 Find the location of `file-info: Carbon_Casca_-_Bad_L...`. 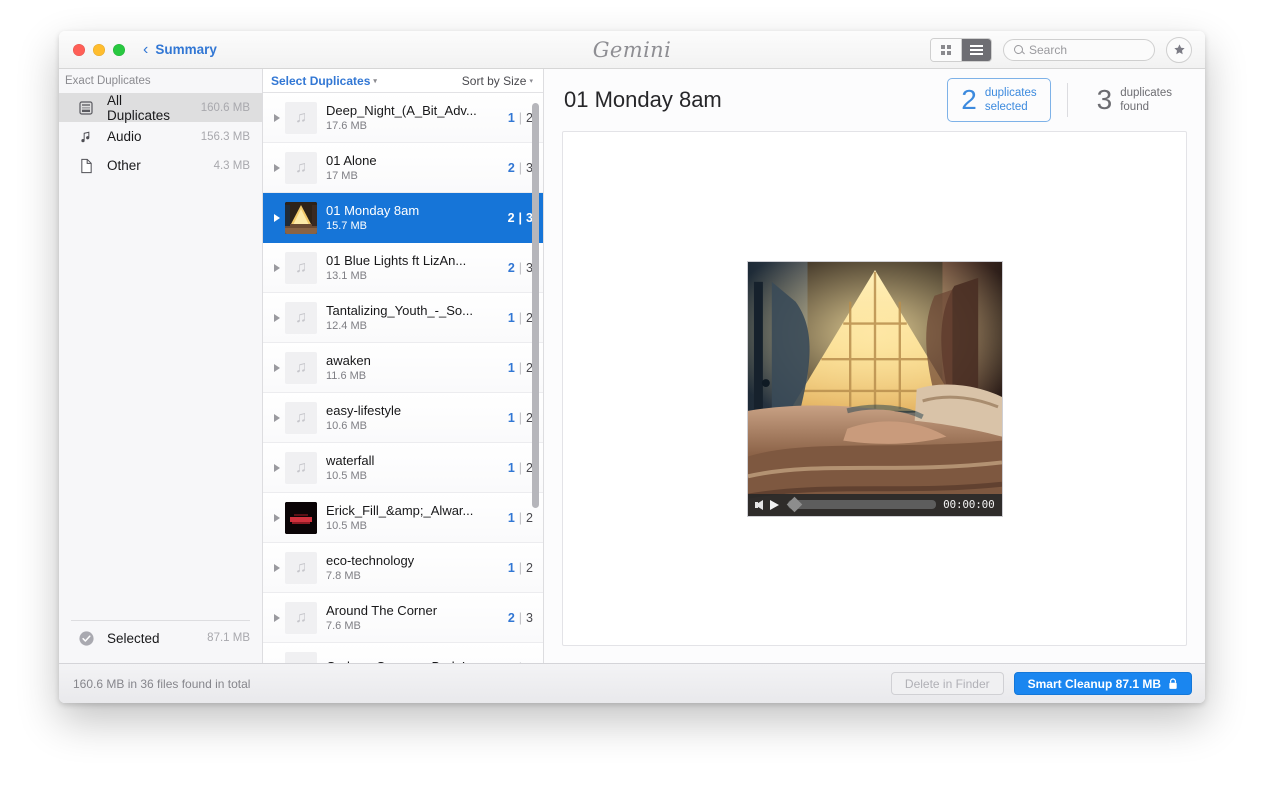

file-info: Carbon_Casca_-_Bad_L... is located at coordinates (417, 661).